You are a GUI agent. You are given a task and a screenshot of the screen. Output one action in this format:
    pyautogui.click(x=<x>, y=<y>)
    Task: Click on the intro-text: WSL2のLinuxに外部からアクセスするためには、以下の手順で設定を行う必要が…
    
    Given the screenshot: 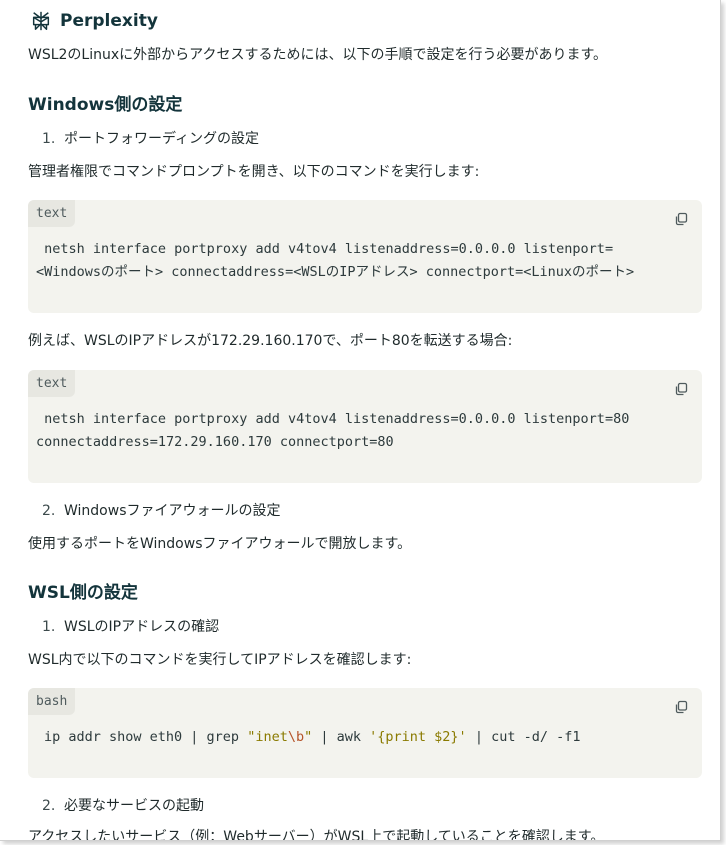 What is the action you would take?
    pyautogui.click(x=318, y=55)
    